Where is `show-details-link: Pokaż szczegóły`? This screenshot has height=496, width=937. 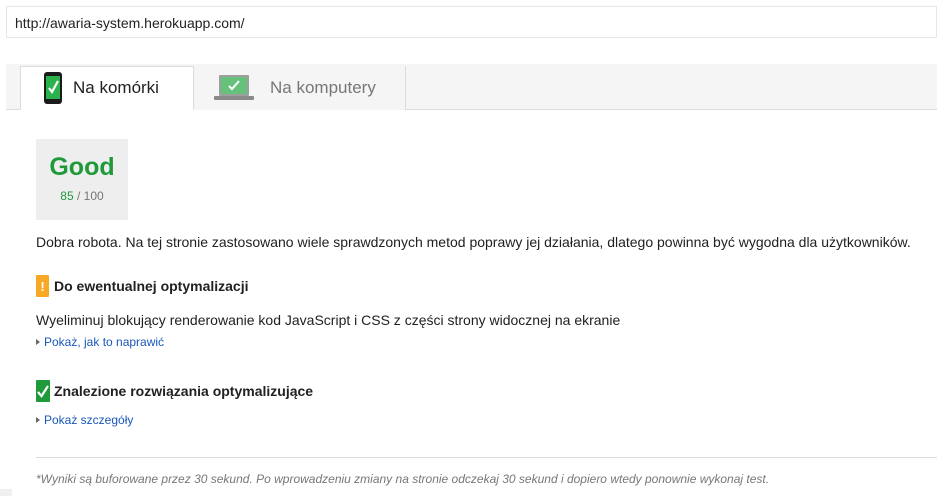 show-details-link: Pokaż szczegóły is located at coordinates (84, 420).